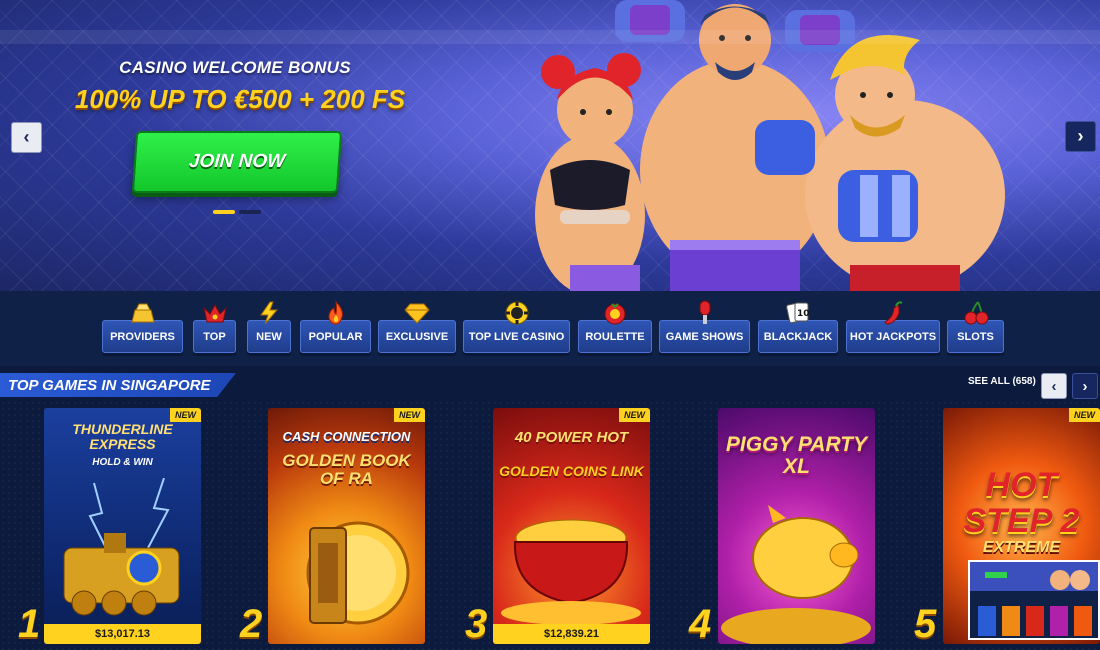 The height and width of the screenshot is (650, 1100). Describe the element at coordinates (571, 437) in the screenshot. I see `game-title: 40 POWER HOT` at that location.